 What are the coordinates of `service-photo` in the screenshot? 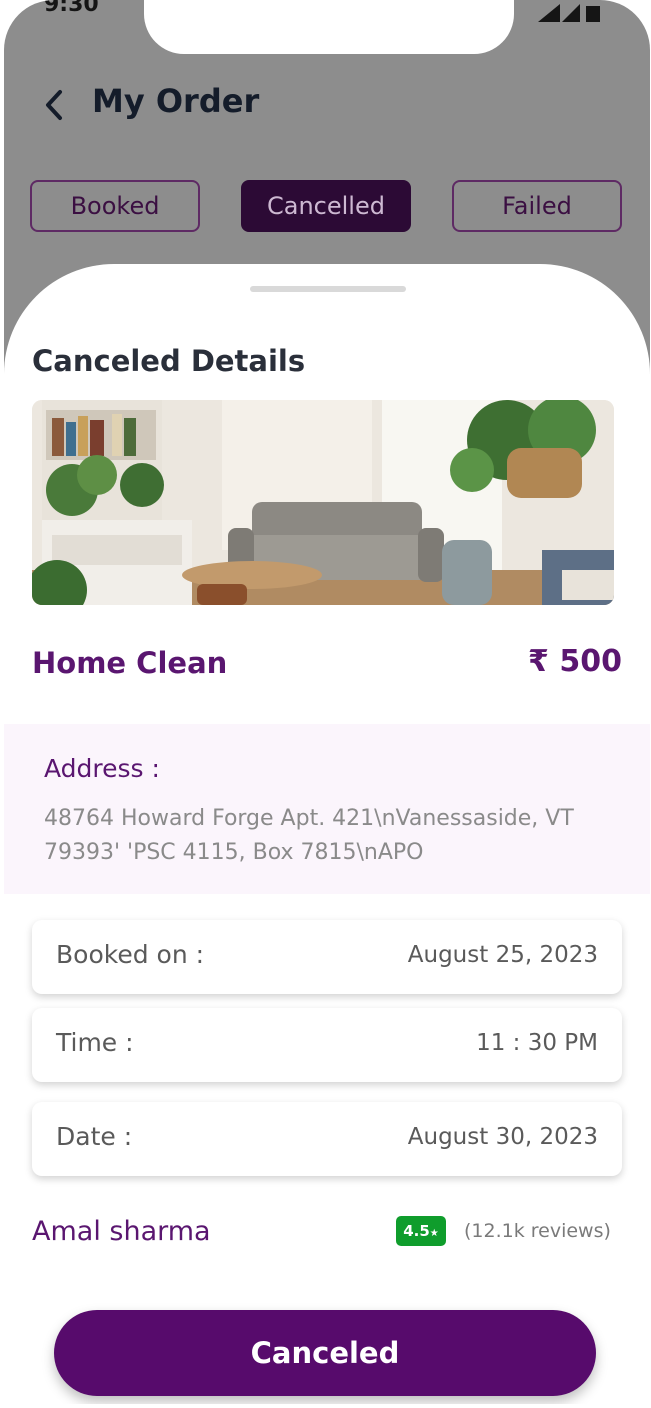 It's located at (323, 502).